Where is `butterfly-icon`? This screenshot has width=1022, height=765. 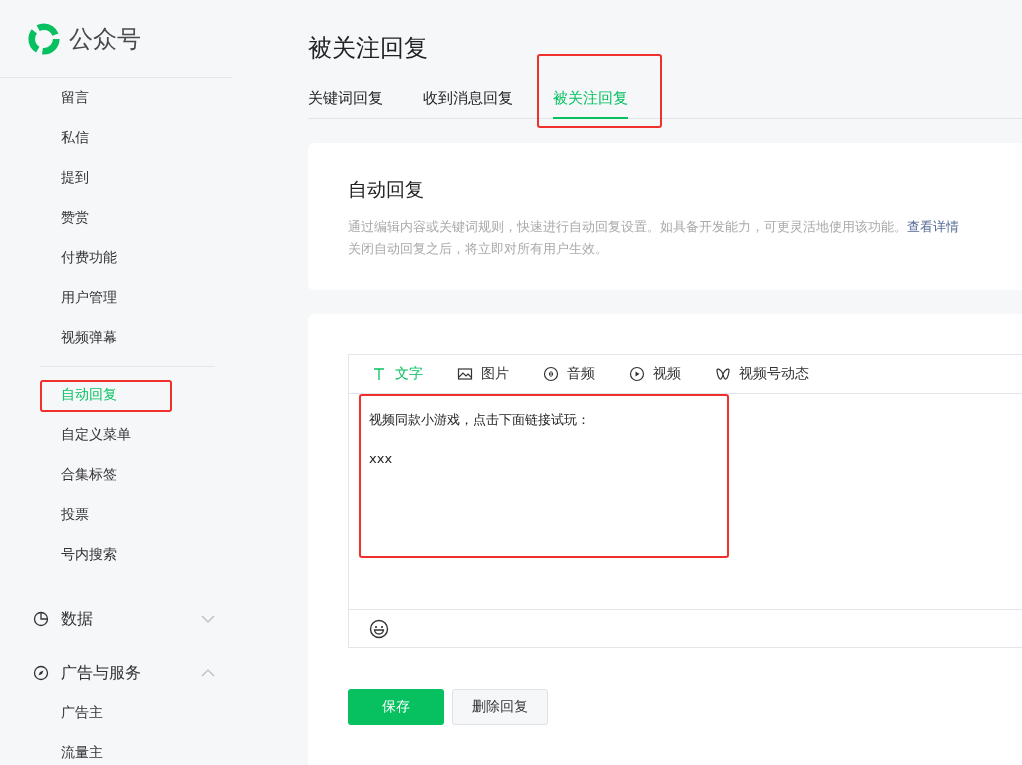 butterfly-icon is located at coordinates (723, 374).